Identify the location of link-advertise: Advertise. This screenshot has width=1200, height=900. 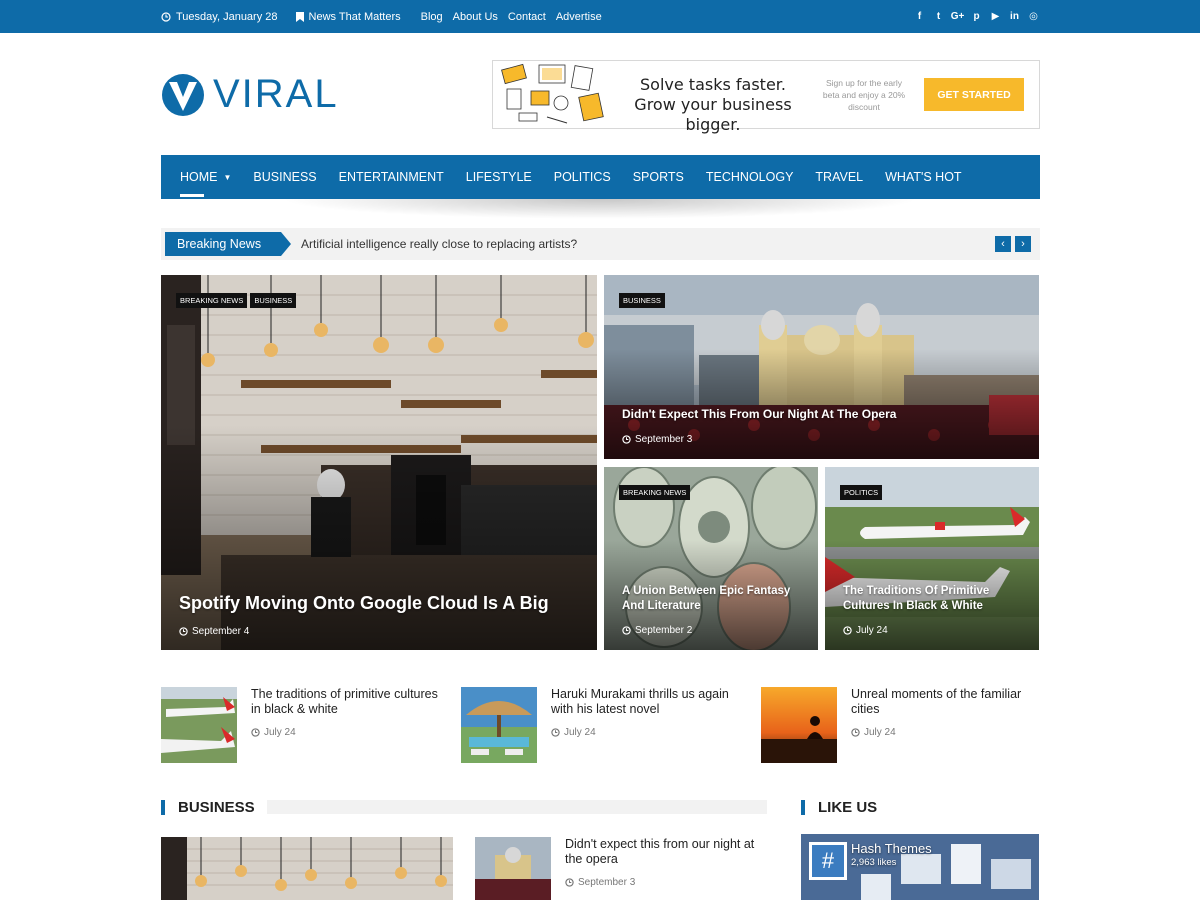
(579, 17).